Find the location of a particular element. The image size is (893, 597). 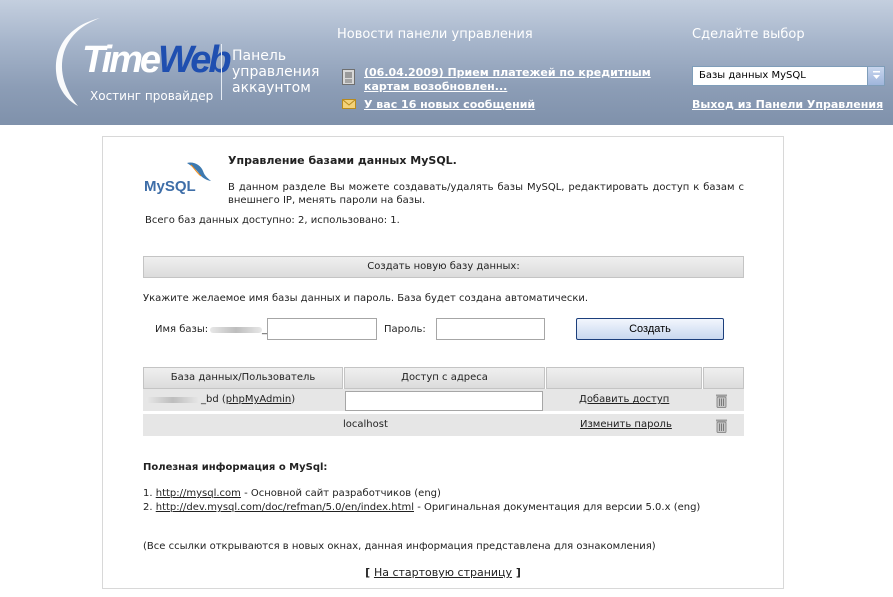

logout-link: Выход из Панели Управления is located at coordinates (787, 104).